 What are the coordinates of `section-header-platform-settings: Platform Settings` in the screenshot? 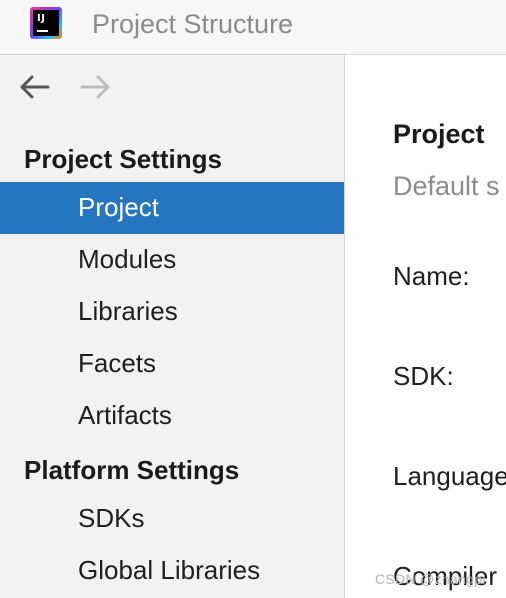 It's located at (132, 470).